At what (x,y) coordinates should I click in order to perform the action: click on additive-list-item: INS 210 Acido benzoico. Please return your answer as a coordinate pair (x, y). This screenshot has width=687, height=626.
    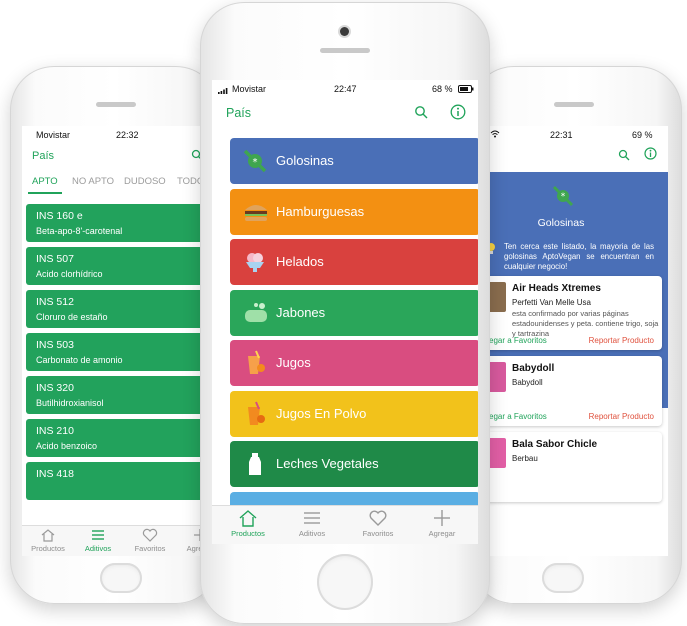
    Looking at the image, I should click on (121, 438).